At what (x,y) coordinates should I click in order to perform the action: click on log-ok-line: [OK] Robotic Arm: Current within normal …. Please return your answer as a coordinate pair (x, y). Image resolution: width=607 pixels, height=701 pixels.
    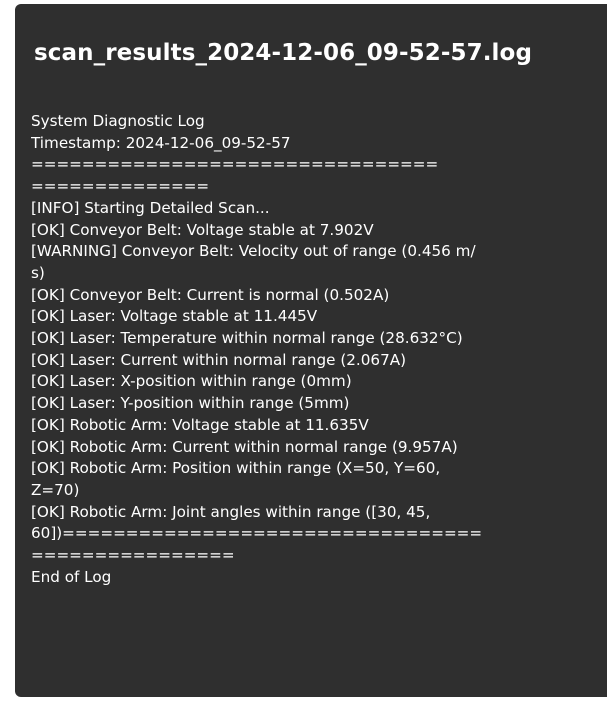
    Looking at the image, I should click on (244, 446).